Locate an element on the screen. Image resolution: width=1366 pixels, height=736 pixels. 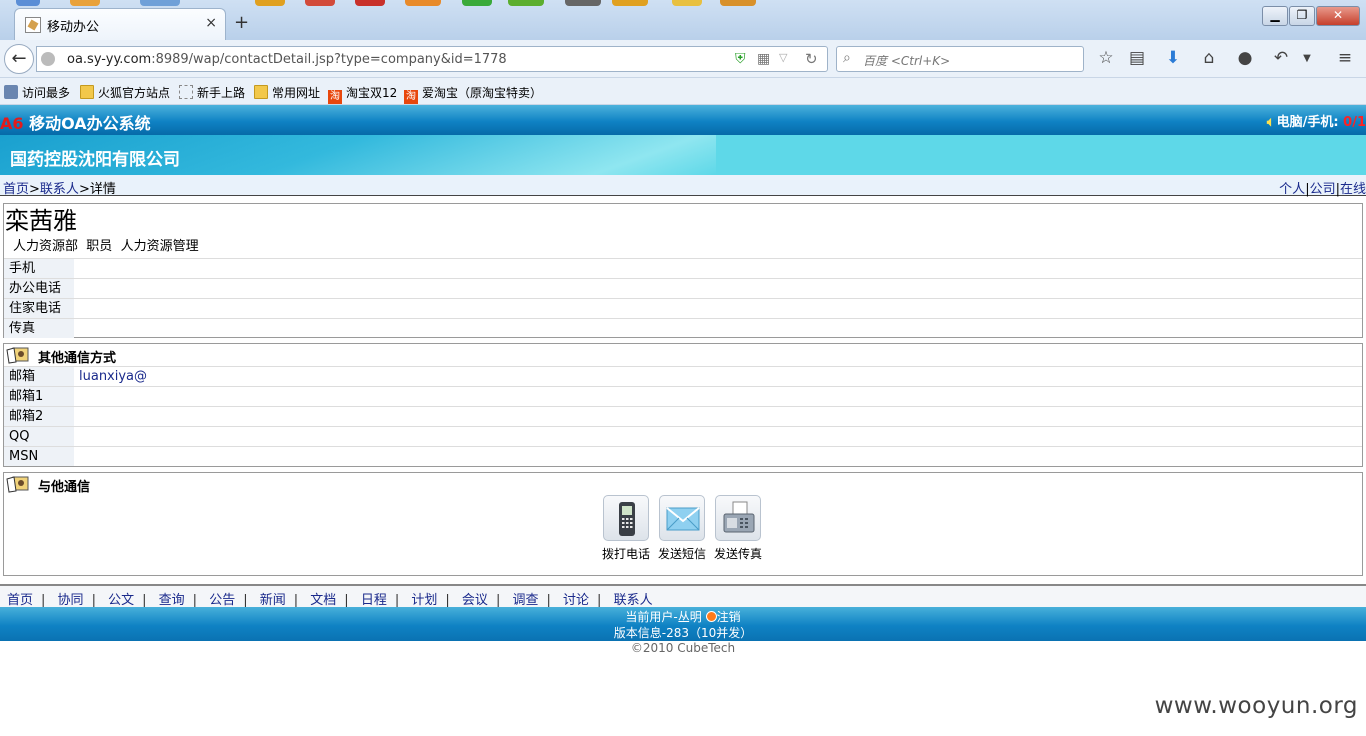
field-label: 邮箱 is located at coordinates (39, 376).